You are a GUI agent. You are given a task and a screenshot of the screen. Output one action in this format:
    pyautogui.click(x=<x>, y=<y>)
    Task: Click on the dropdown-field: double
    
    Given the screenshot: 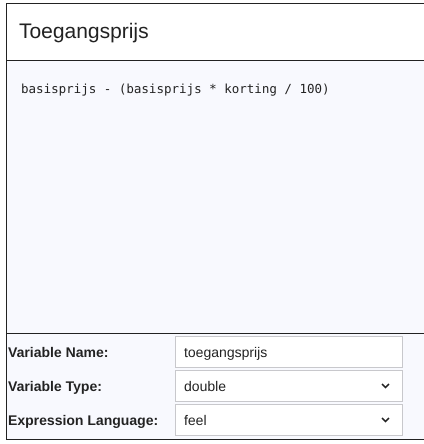 What is the action you would take?
    pyautogui.click(x=289, y=386)
    